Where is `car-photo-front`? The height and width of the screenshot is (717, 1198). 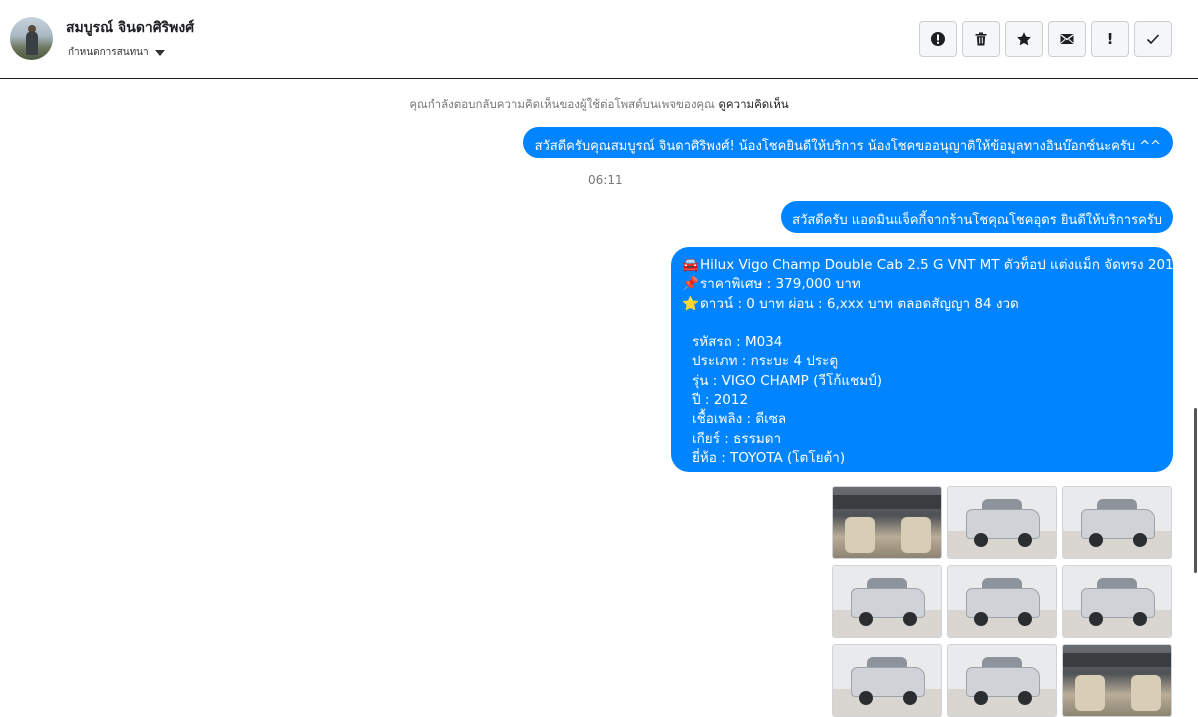 car-photo-front is located at coordinates (1002, 601).